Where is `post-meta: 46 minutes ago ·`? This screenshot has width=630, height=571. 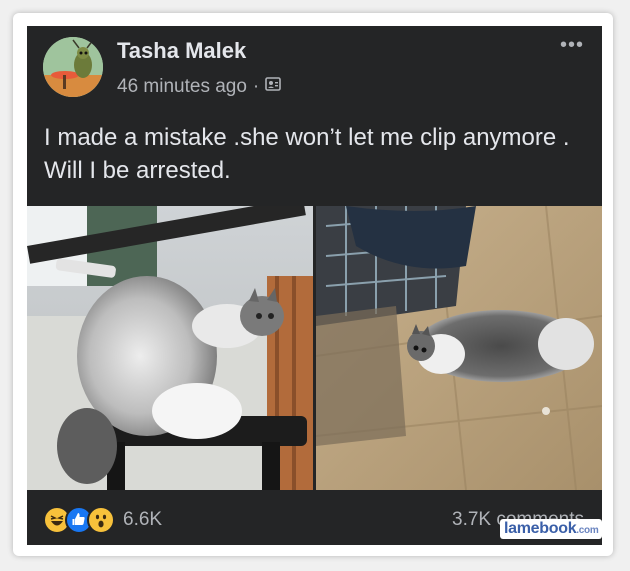
post-meta: 46 minutes ago · is located at coordinates (199, 87).